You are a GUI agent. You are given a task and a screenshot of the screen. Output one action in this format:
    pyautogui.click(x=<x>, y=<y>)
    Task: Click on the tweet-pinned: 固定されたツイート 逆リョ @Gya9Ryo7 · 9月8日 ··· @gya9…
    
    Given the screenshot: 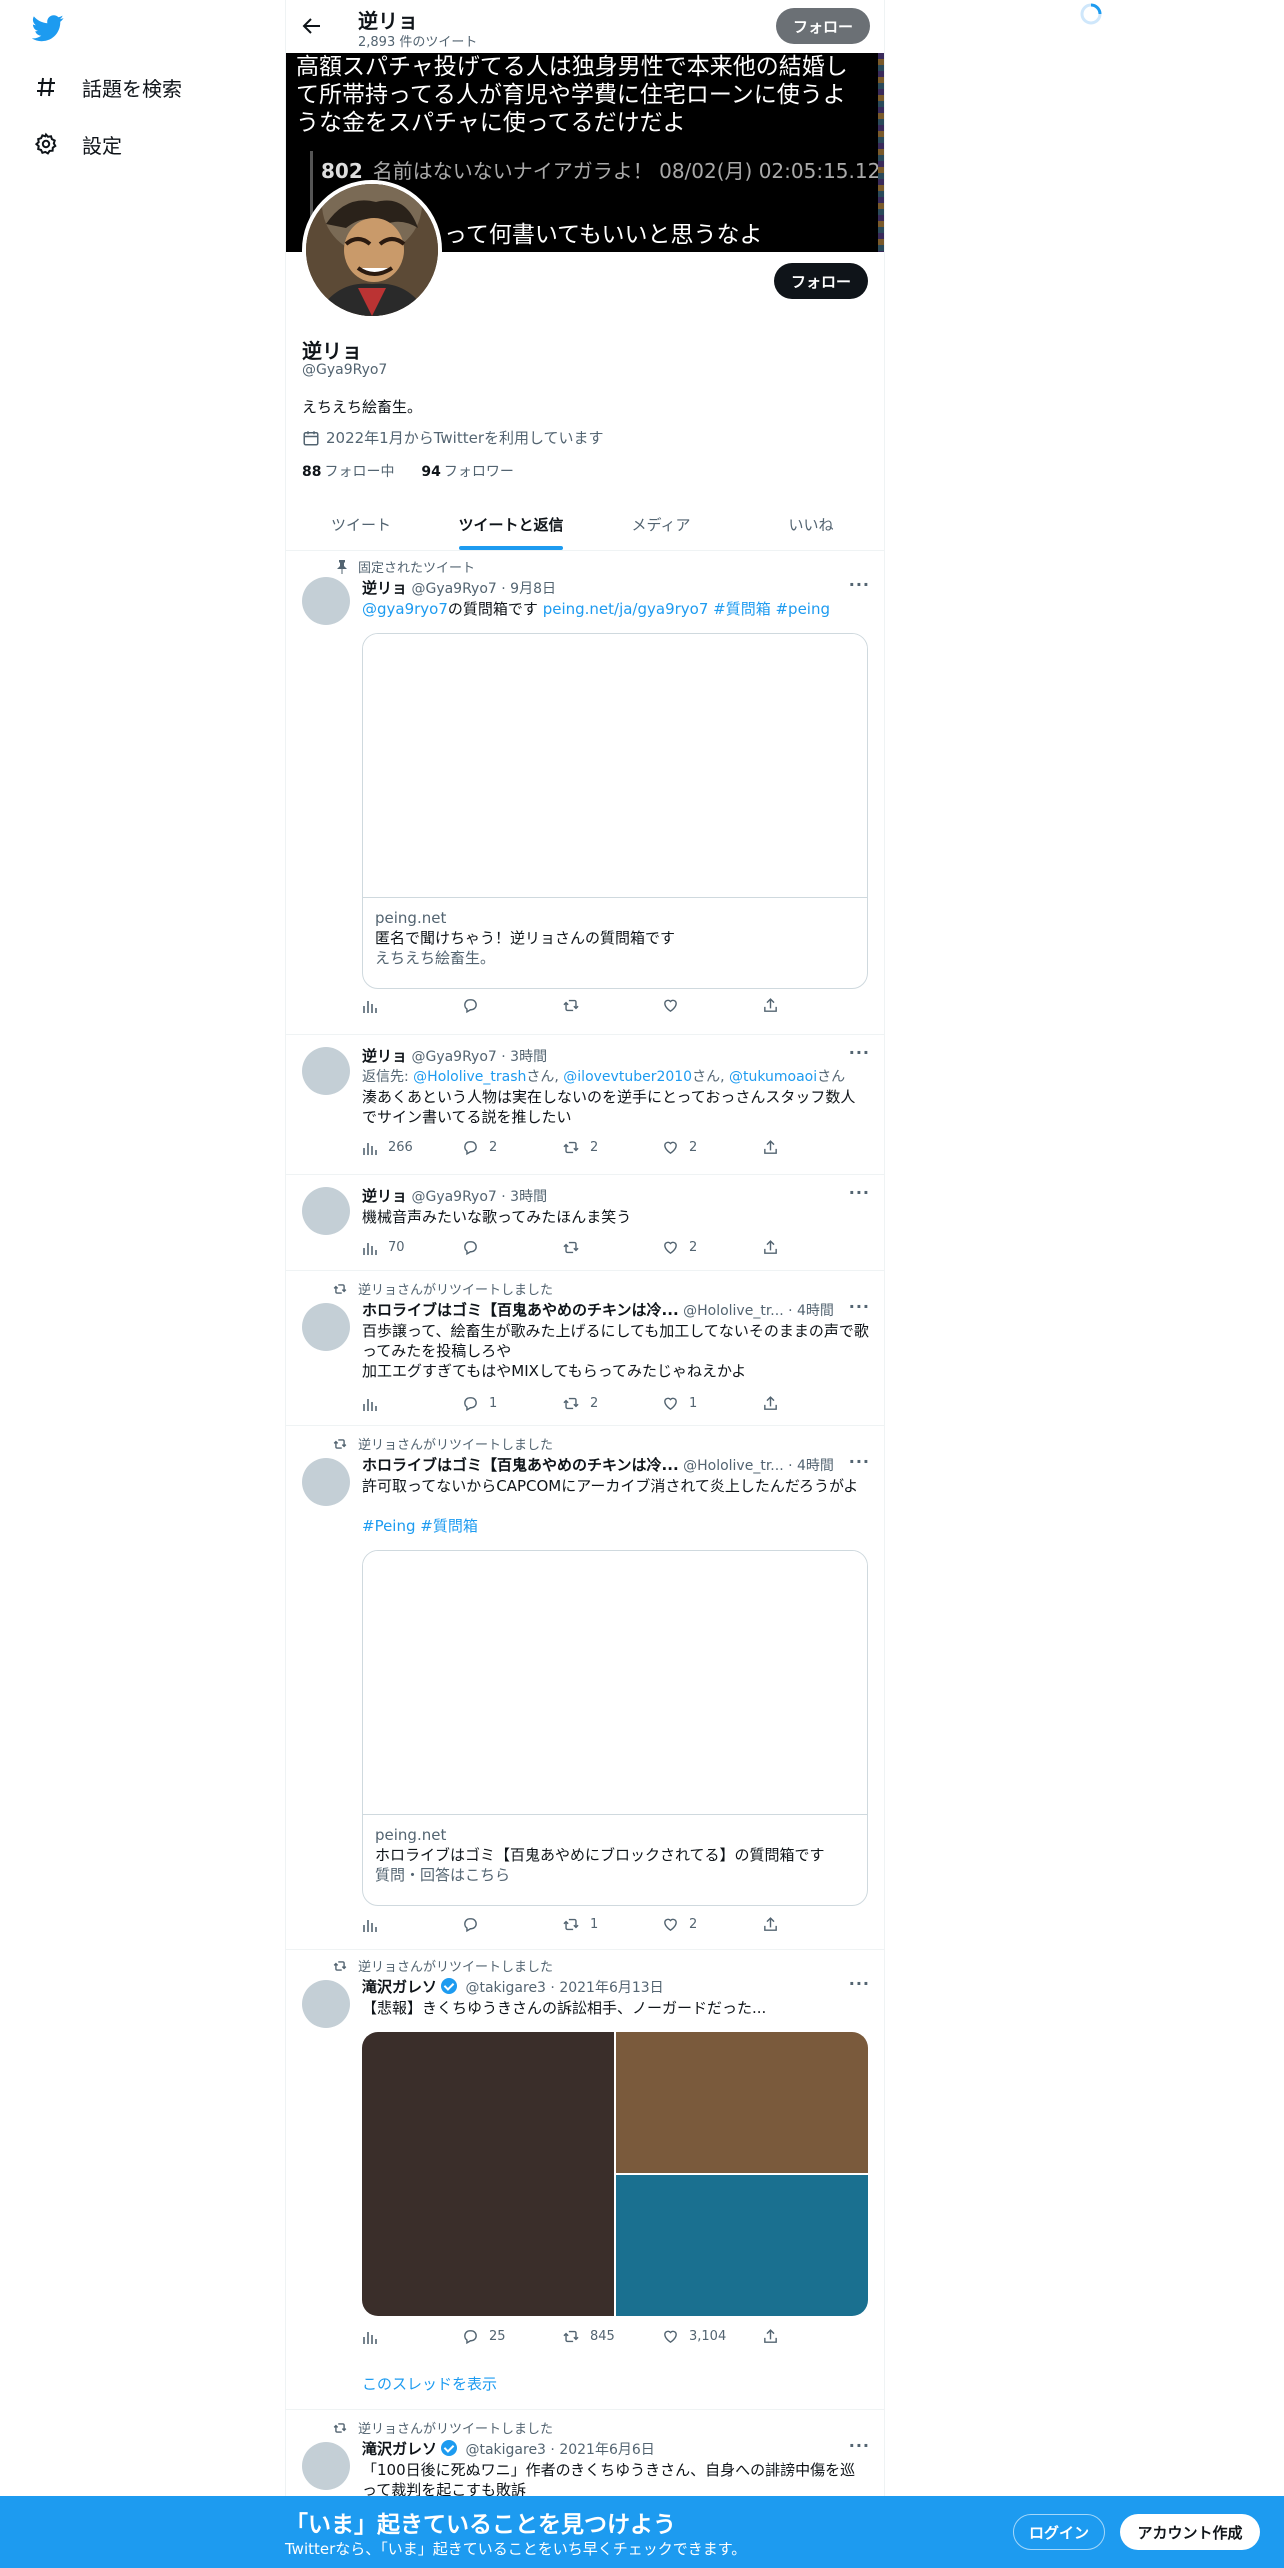 What is the action you would take?
    pyautogui.click(x=585, y=793)
    